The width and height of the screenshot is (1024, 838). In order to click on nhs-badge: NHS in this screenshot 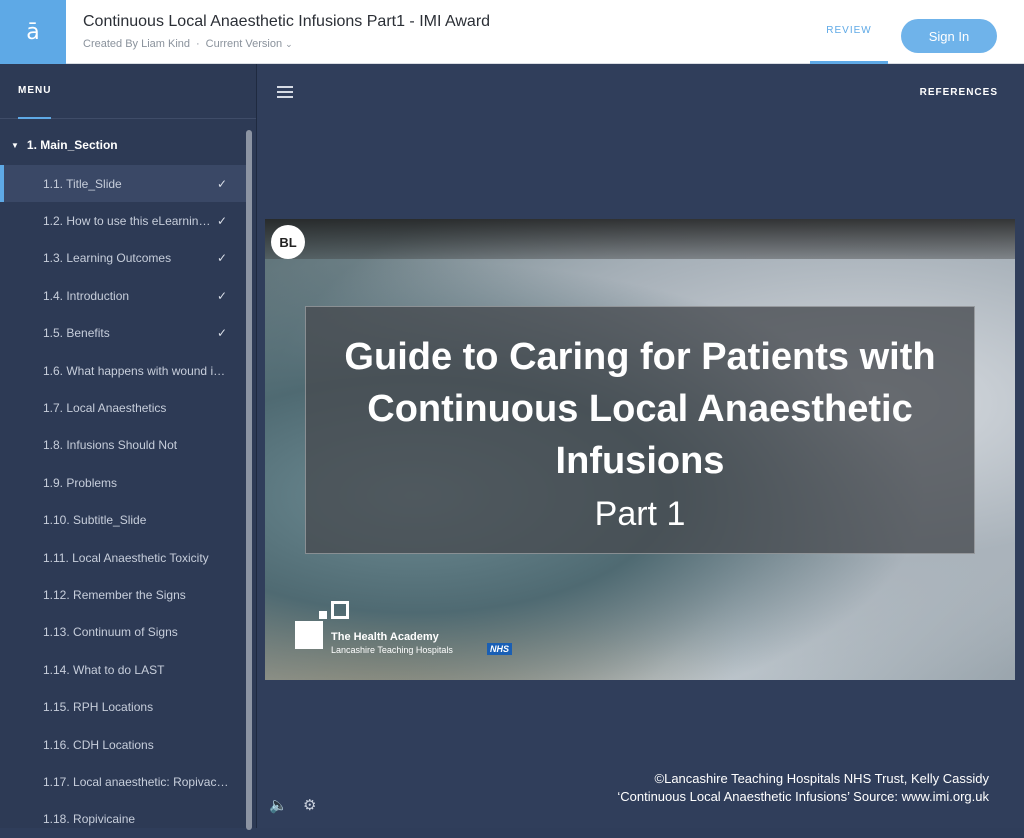, I will do `click(500, 649)`.